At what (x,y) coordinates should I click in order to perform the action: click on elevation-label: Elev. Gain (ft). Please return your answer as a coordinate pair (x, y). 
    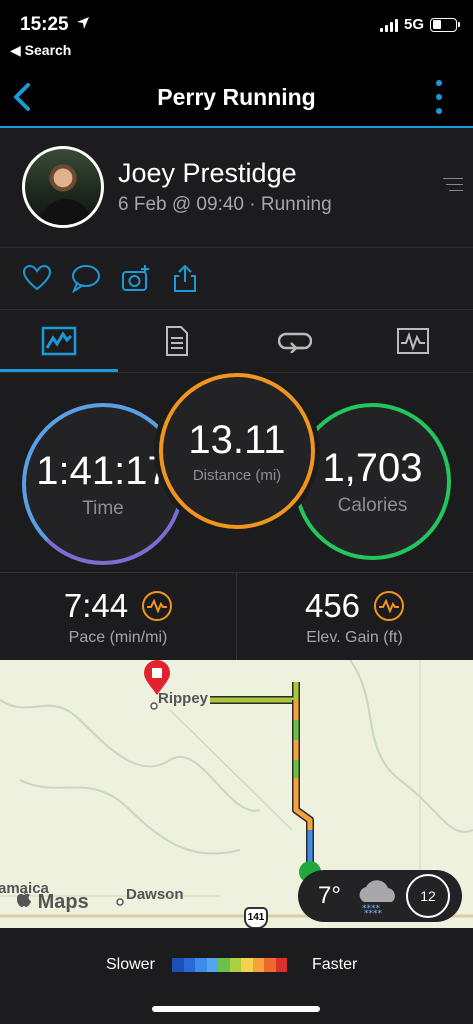
    Looking at the image, I should click on (354, 637).